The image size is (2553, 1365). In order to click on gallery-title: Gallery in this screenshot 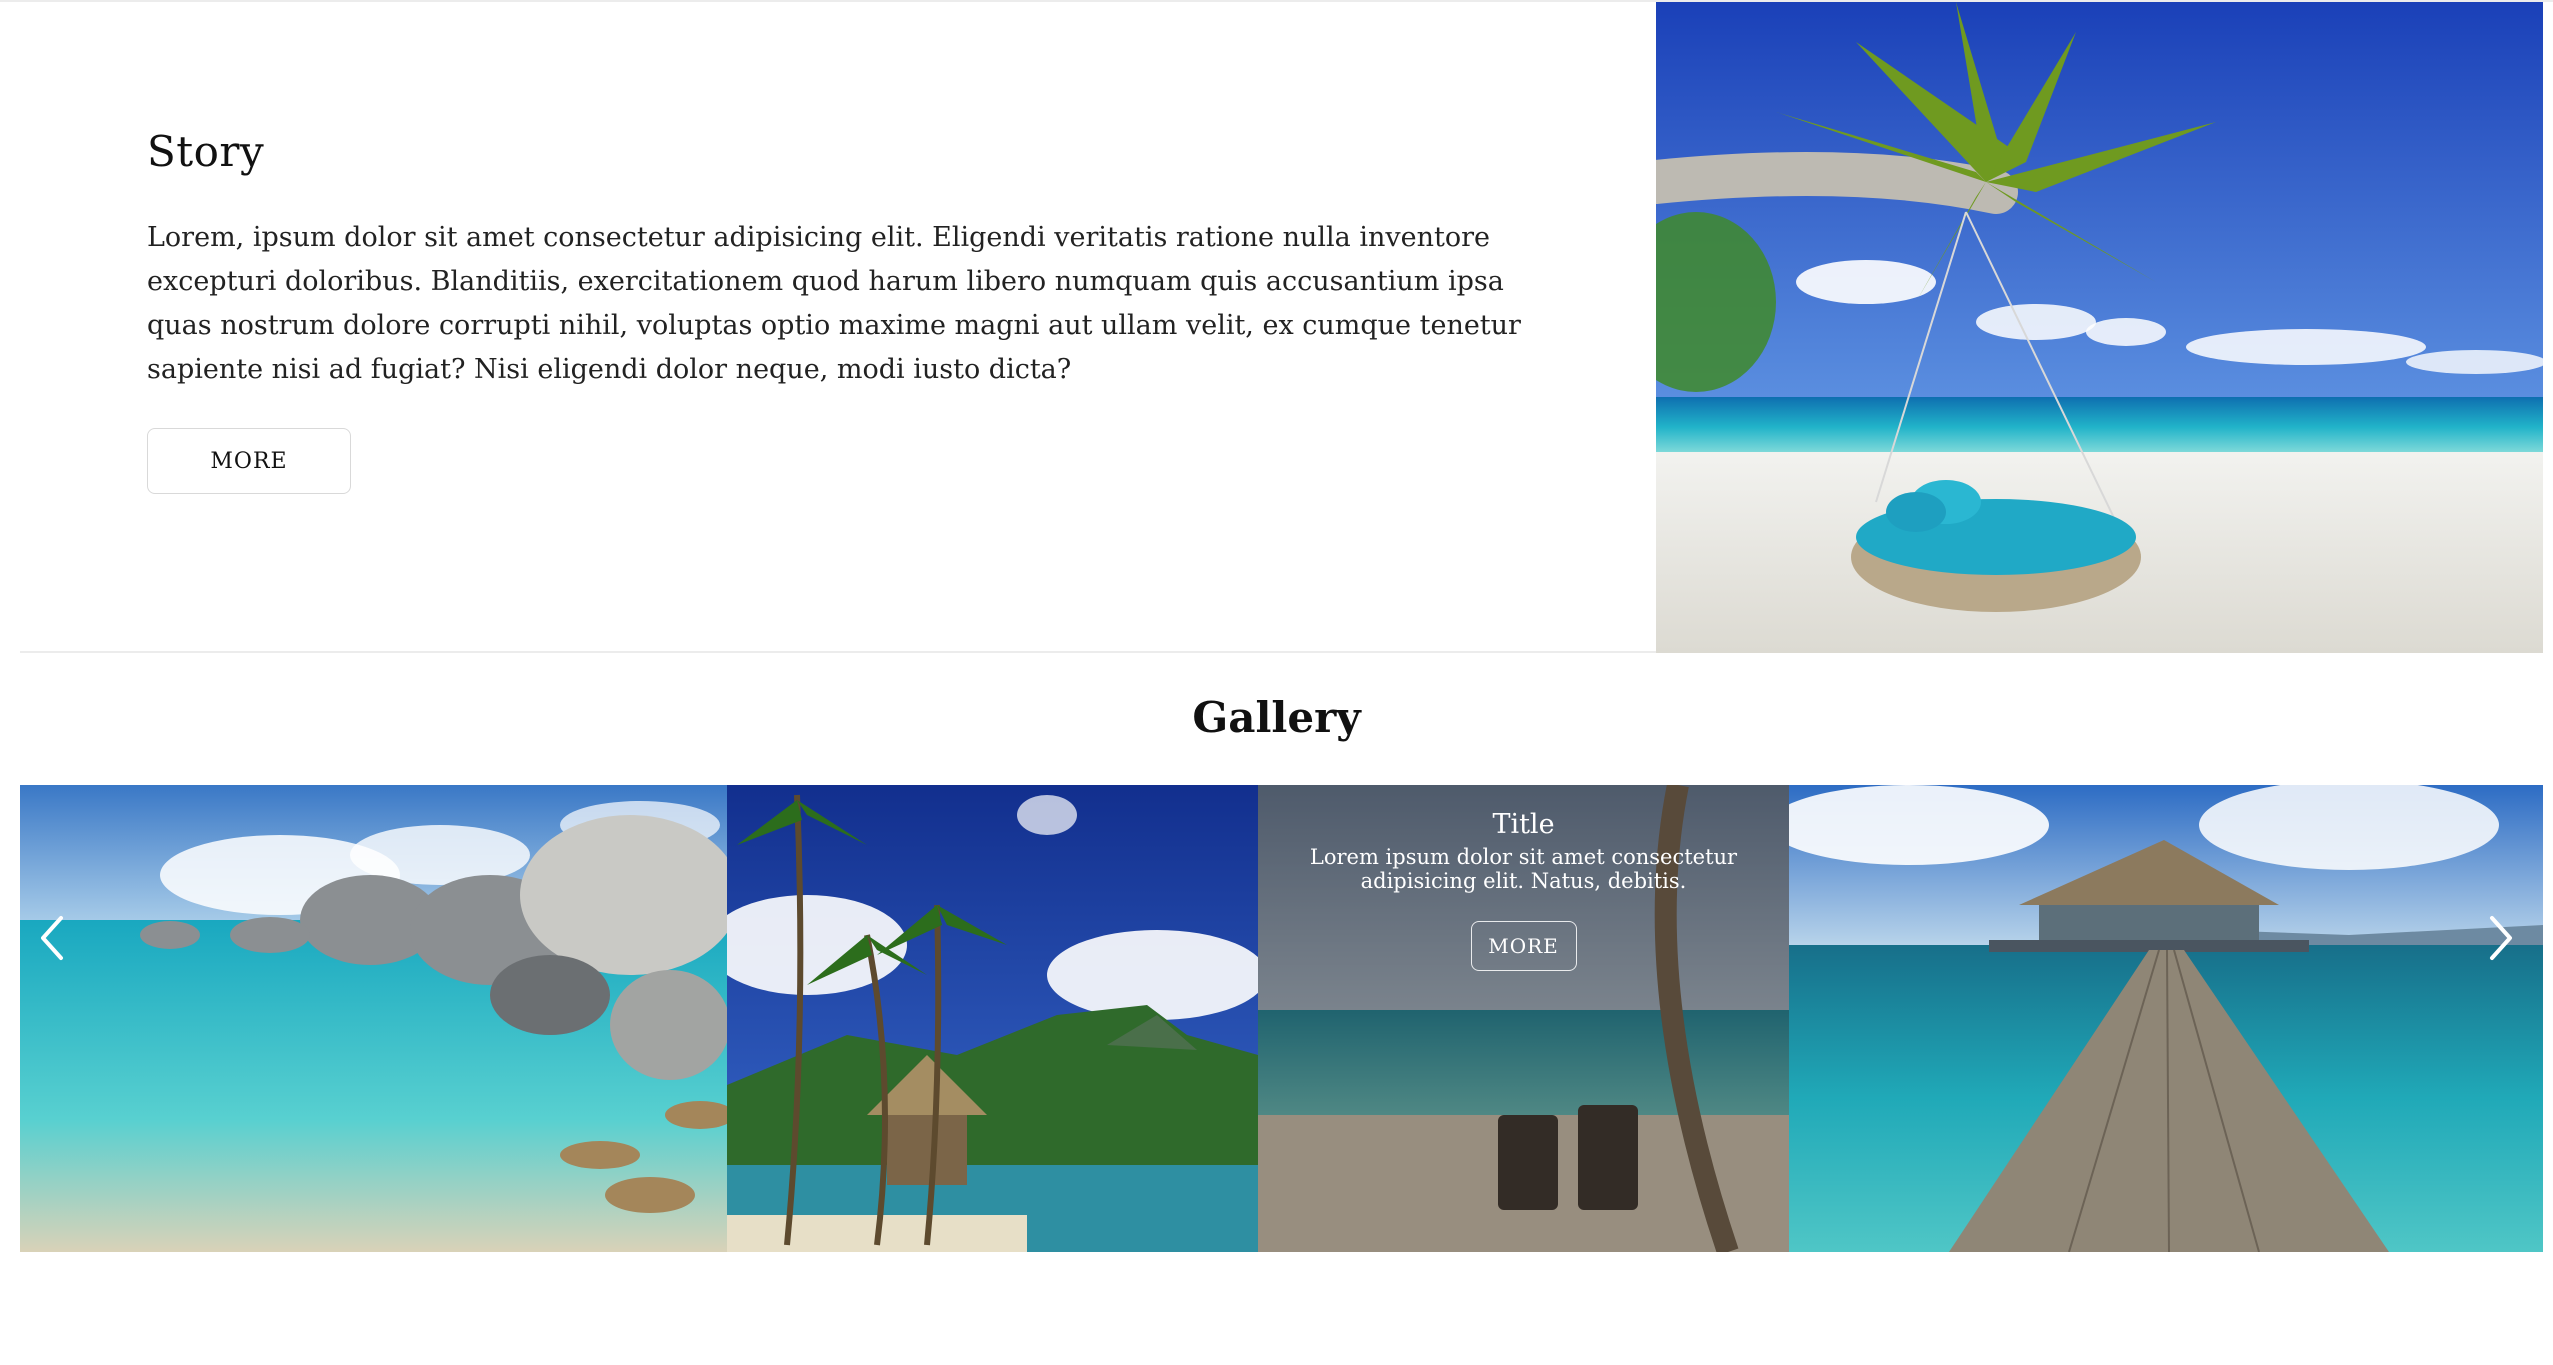, I will do `click(1276, 717)`.